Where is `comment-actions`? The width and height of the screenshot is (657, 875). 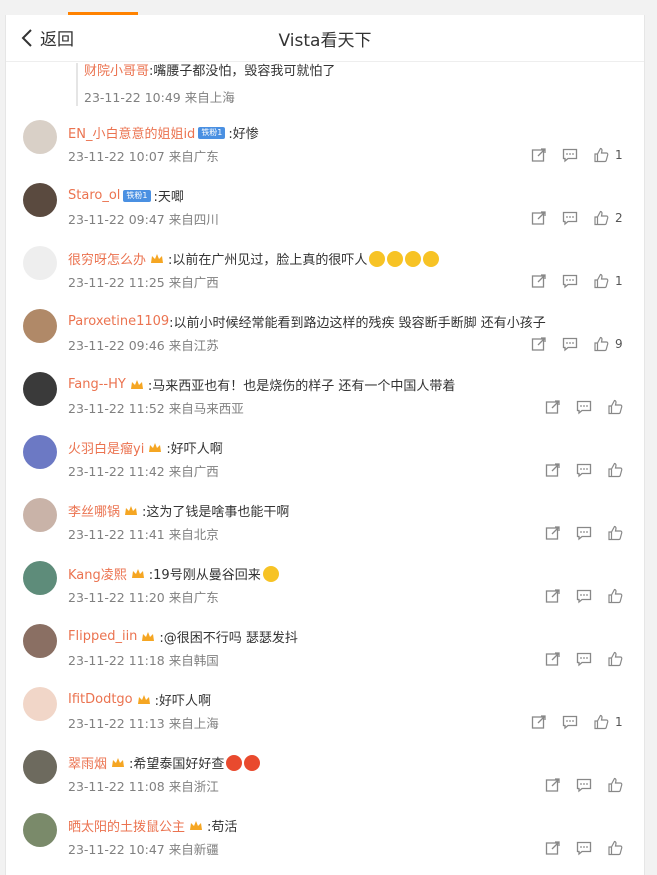 comment-actions is located at coordinates (591, 470).